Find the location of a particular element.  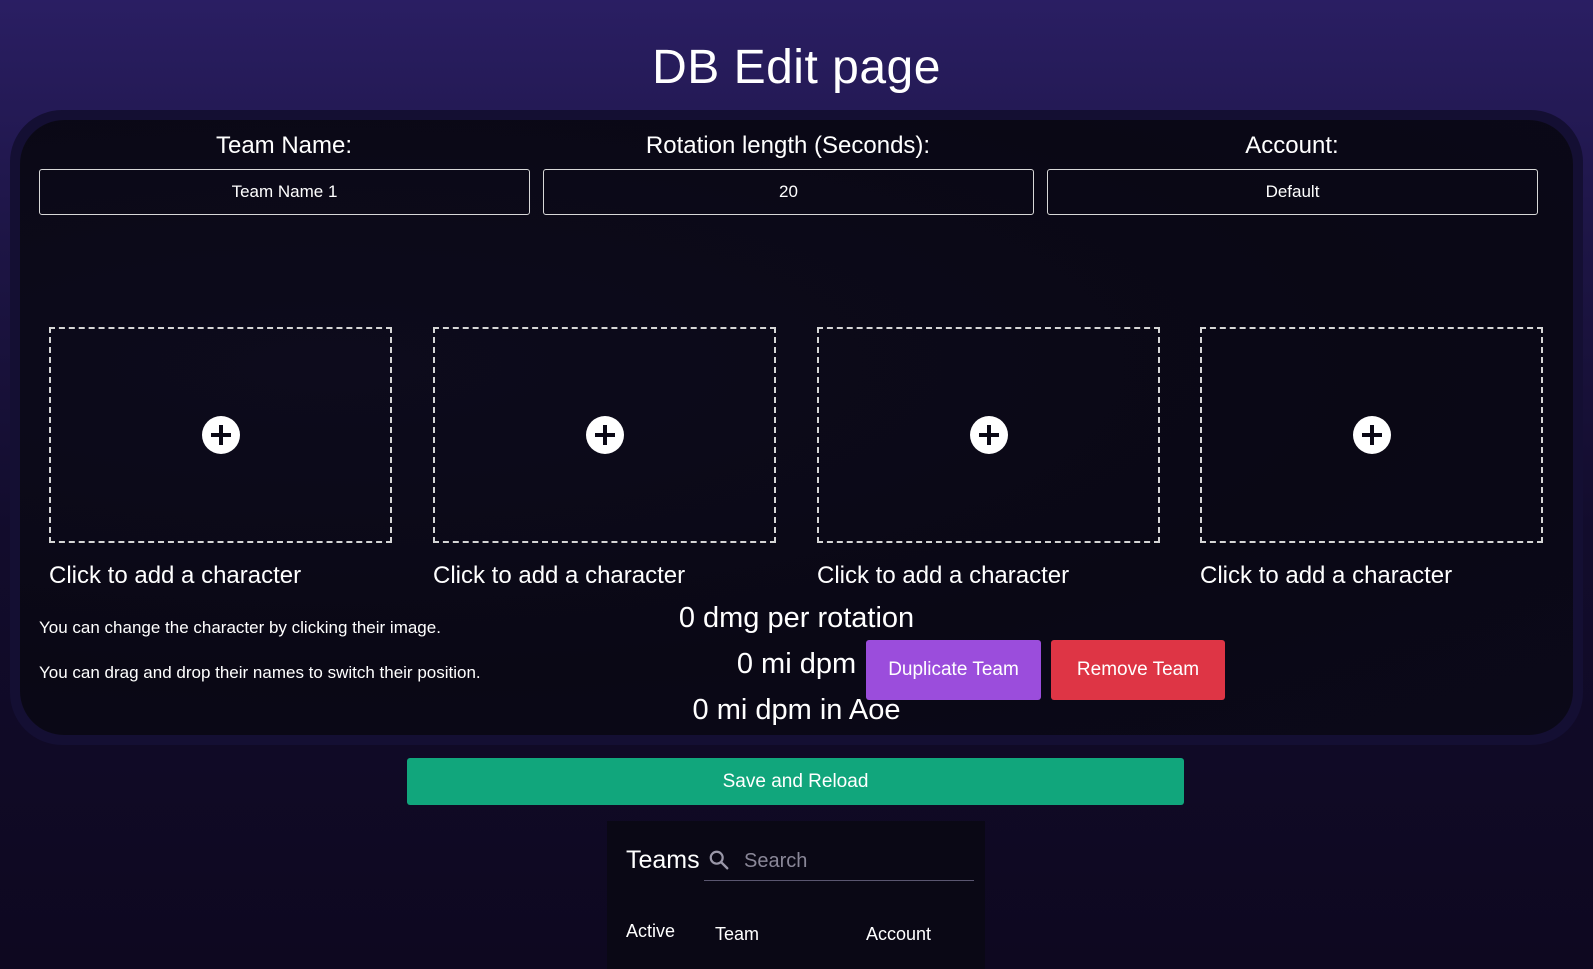

account-label: Account: is located at coordinates (1292, 145).